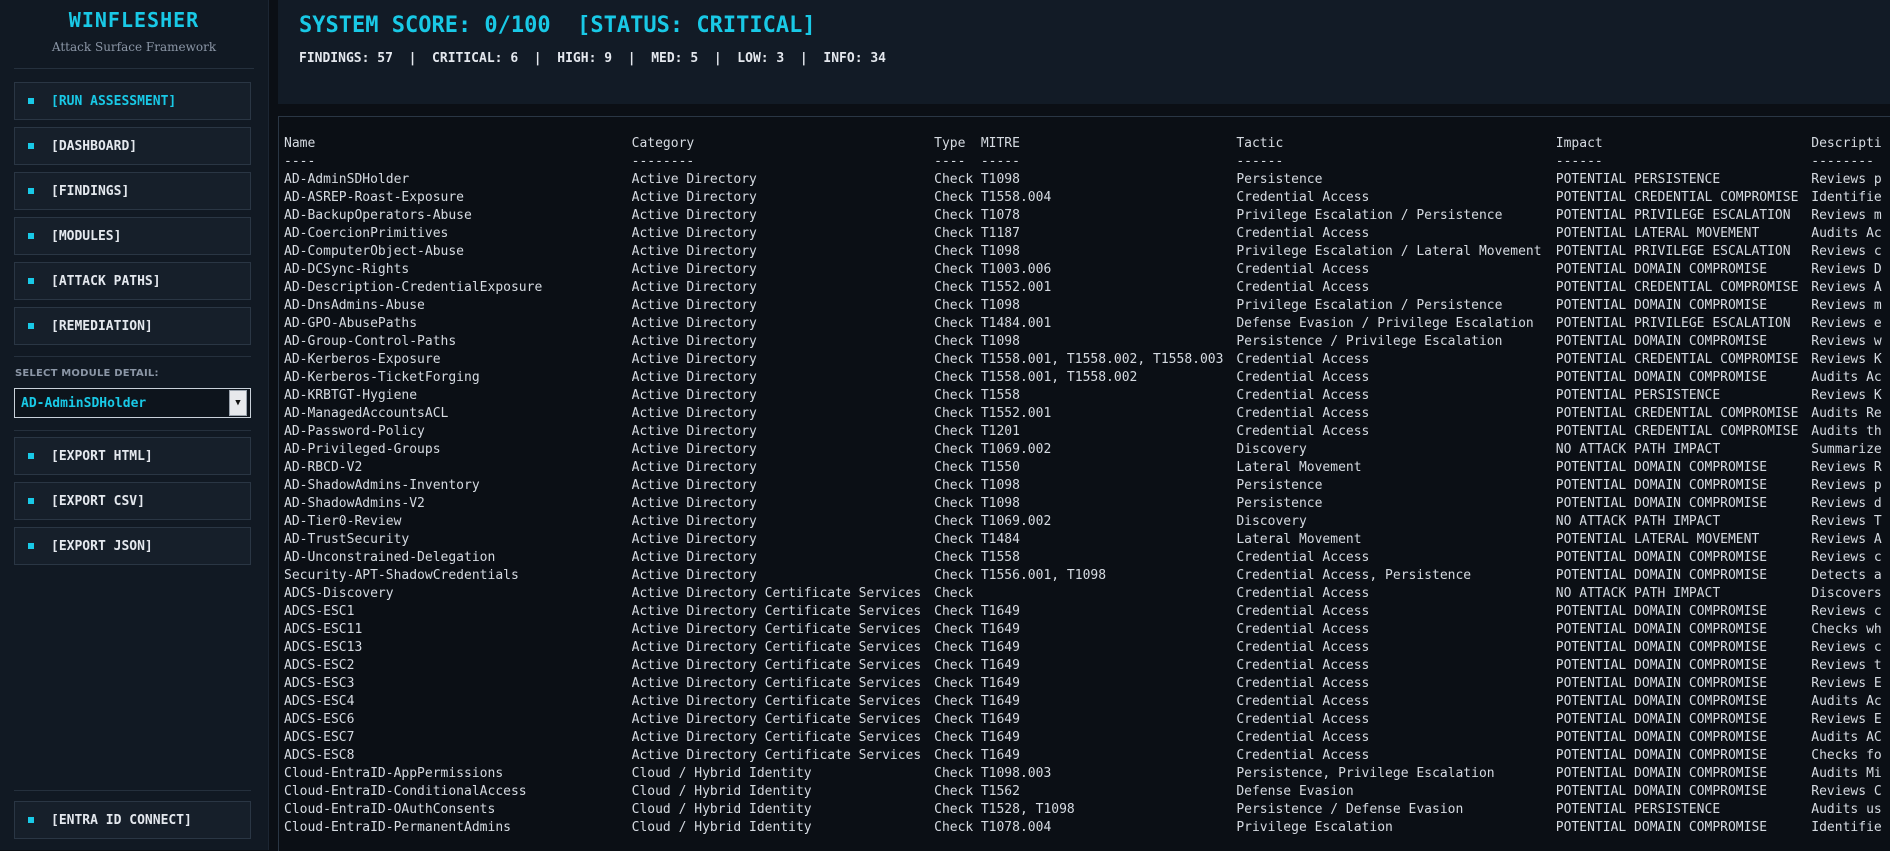 The height and width of the screenshot is (851, 1890). Describe the element at coordinates (132, 101) in the screenshot. I see `run-assessment-button: [RUN ASSESSMENT]` at that location.